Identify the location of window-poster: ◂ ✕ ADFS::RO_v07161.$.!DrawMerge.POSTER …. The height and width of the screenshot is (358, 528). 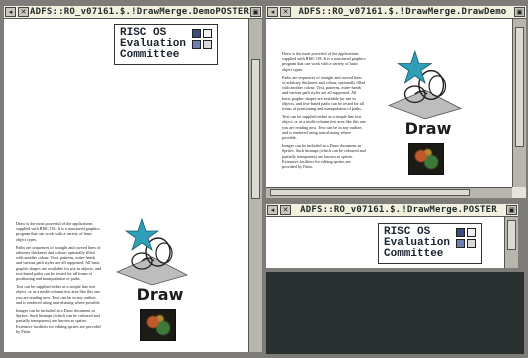
(392, 236).